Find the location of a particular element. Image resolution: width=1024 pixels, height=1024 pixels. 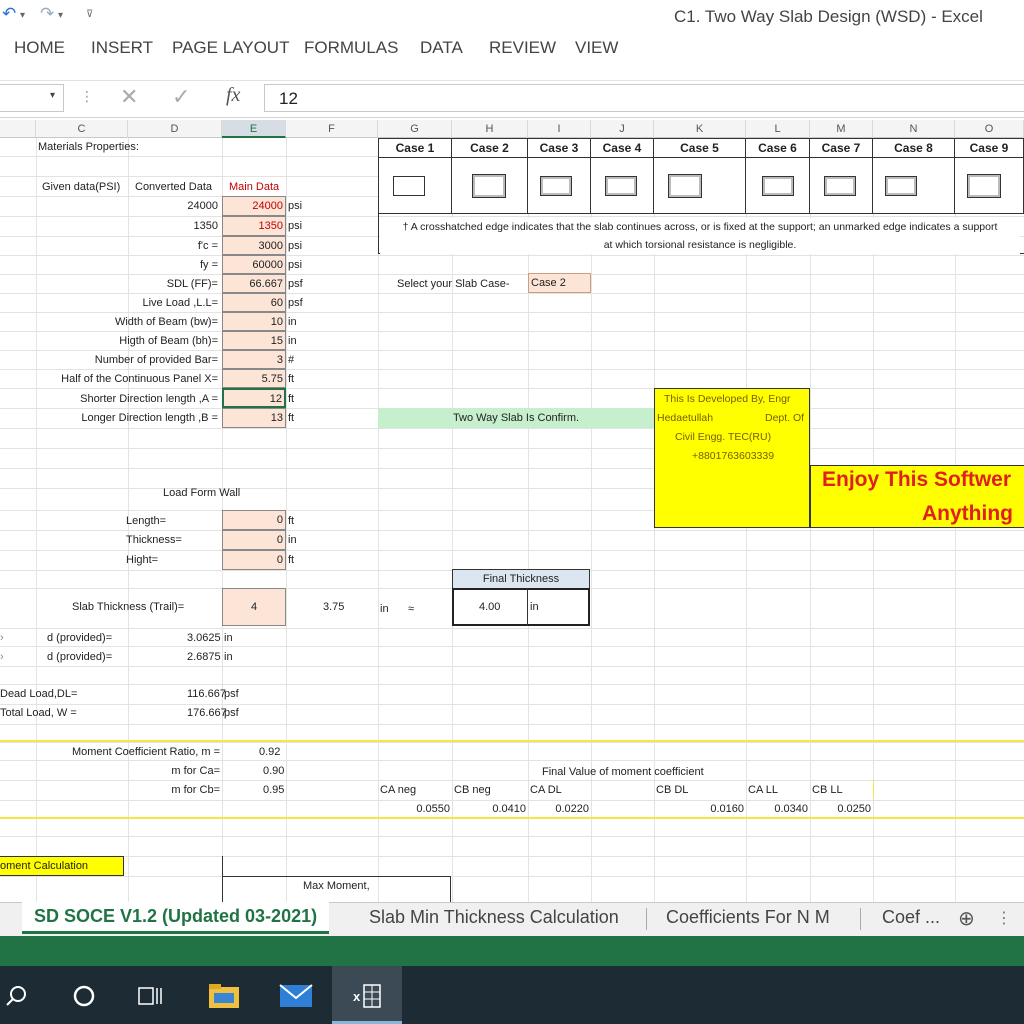

case-9-header: Case 9 is located at coordinates (989, 148).